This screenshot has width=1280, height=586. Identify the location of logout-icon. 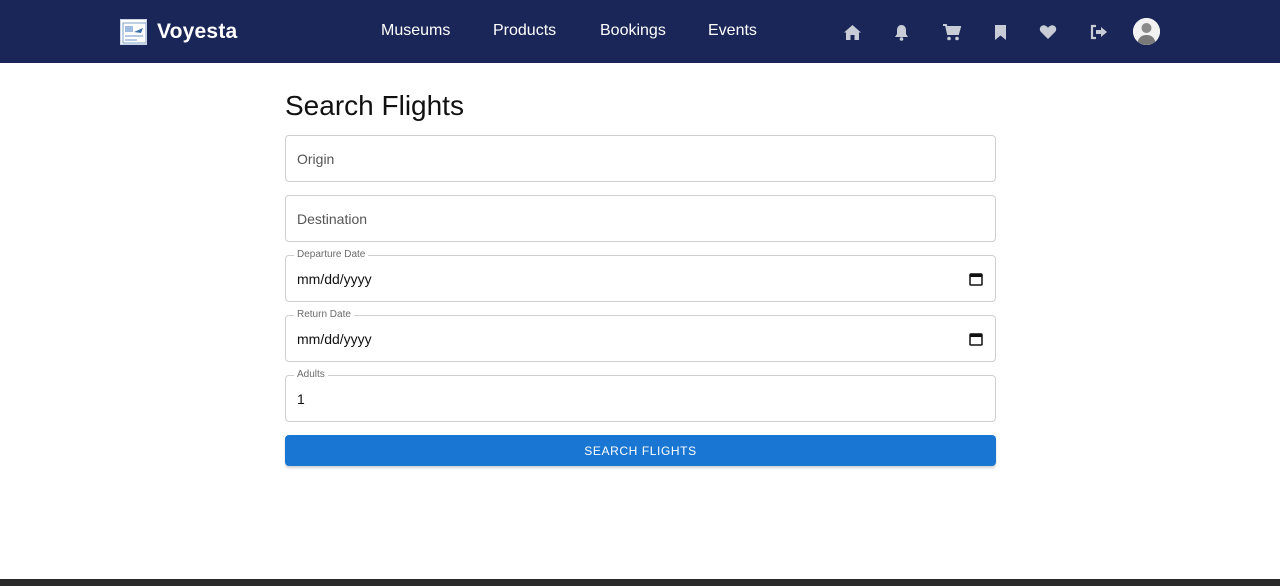
(1098, 32).